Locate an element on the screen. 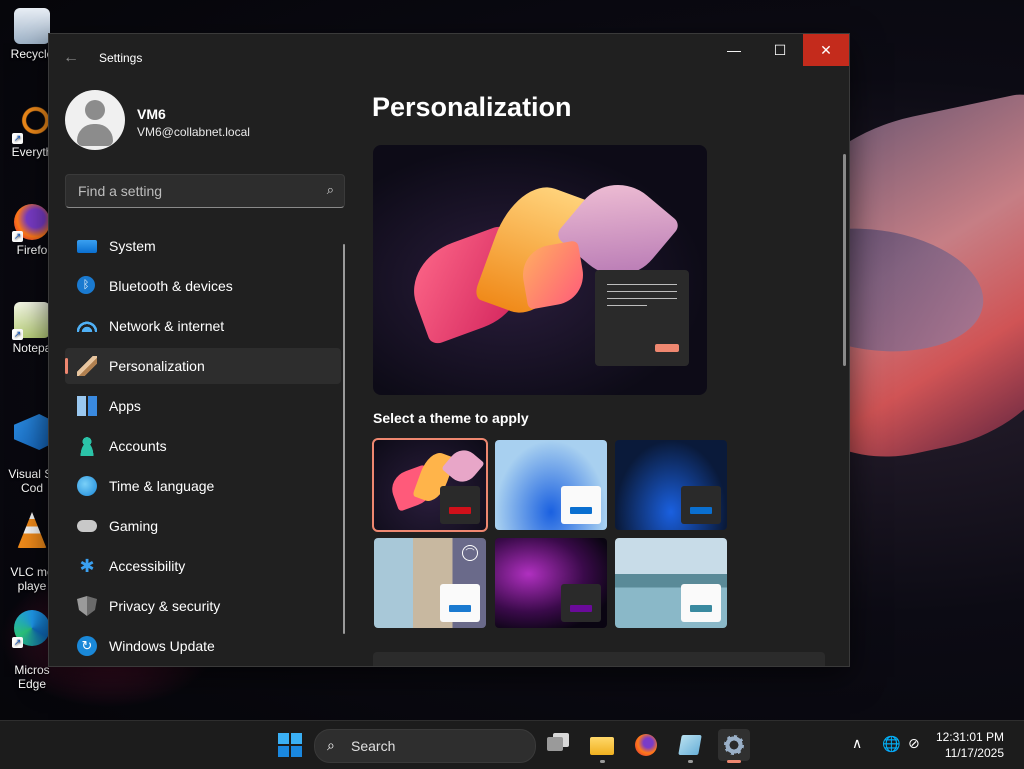 This screenshot has width=1024, height=769. find-setting-box: ⌕ is located at coordinates (205, 191).